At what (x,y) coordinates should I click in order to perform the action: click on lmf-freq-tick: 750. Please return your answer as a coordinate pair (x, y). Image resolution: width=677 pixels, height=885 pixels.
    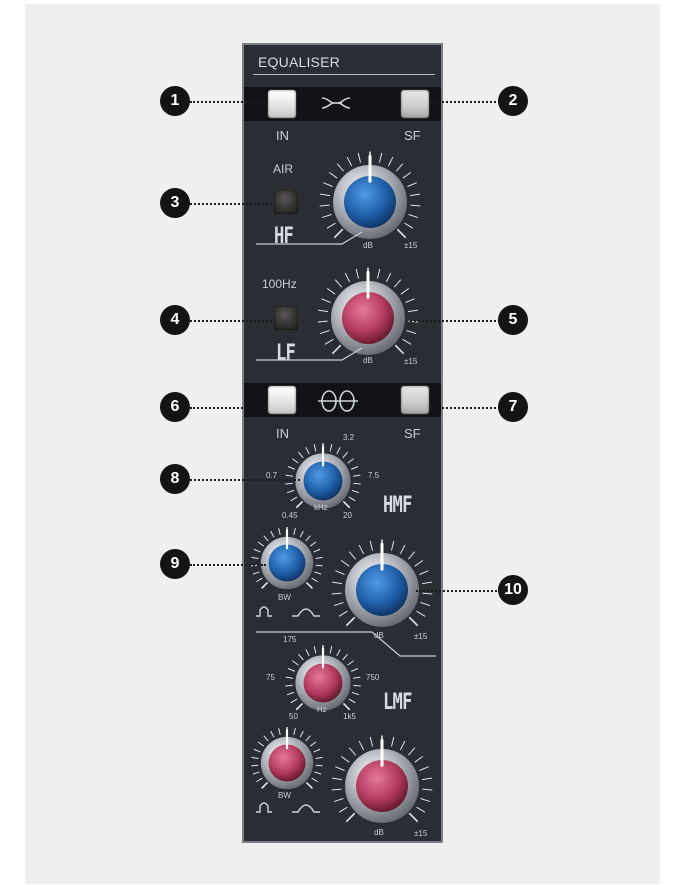
    Looking at the image, I should click on (373, 677).